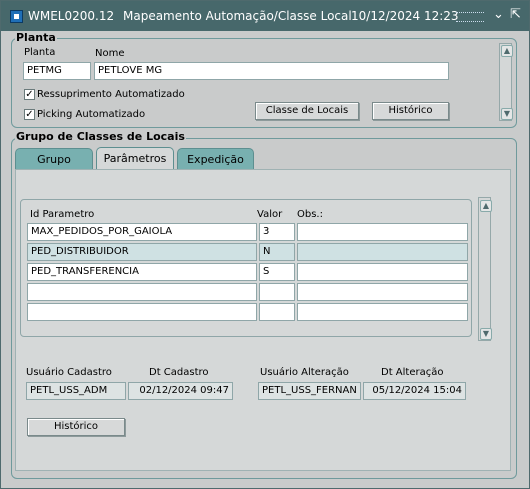  I want to click on nome-label: Nome, so click(110, 53).